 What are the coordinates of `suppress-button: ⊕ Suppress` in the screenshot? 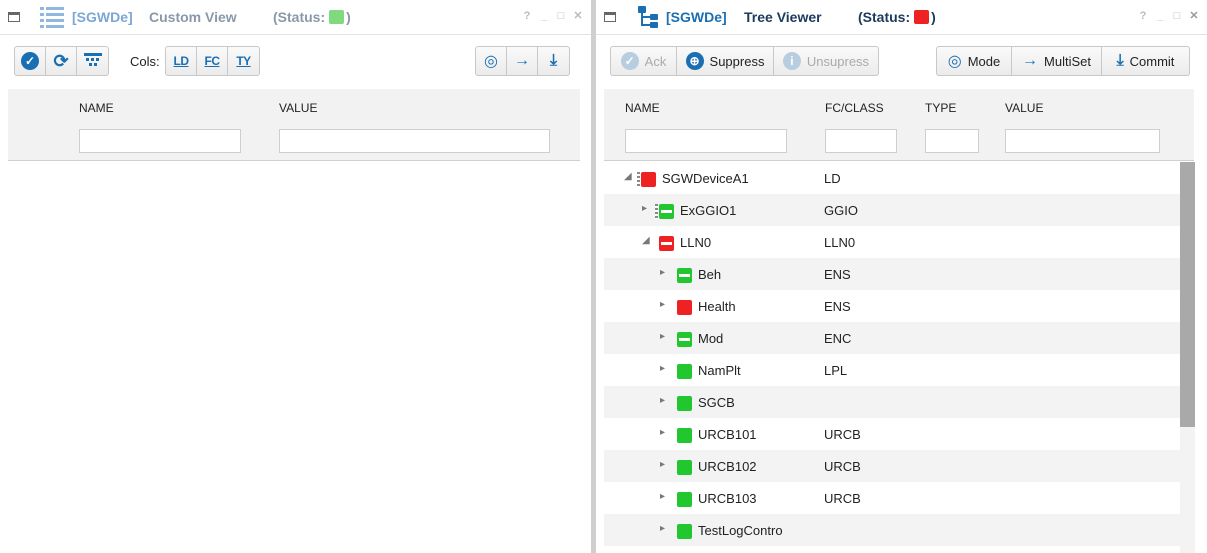 It's located at (725, 61).